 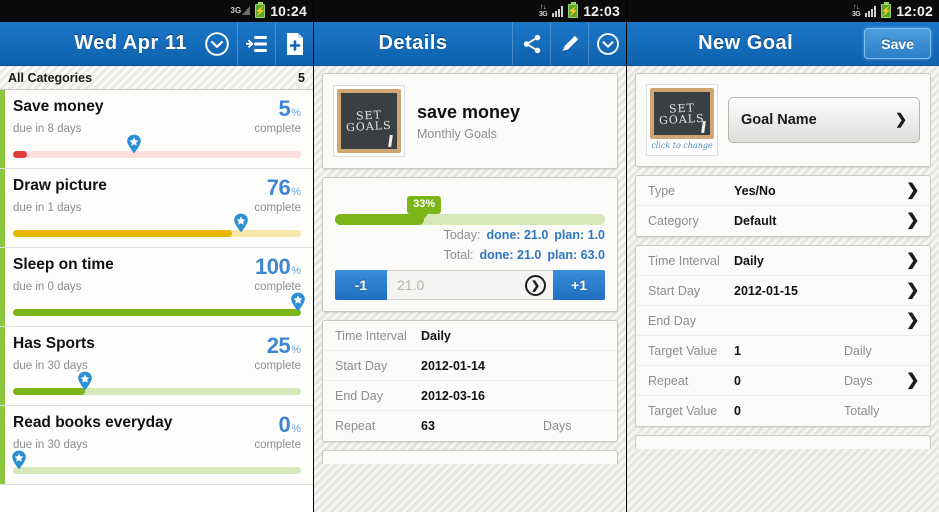 I want to click on goal-category: Monthly Goals, so click(x=457, y=133).